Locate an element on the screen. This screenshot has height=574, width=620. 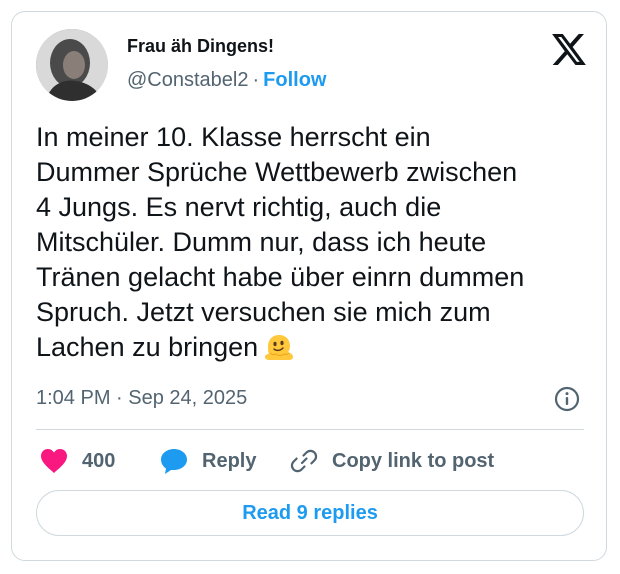
tweet-line: Spruch. Jetzt versuchen sie mich zum is located at coordinates (263, 312).